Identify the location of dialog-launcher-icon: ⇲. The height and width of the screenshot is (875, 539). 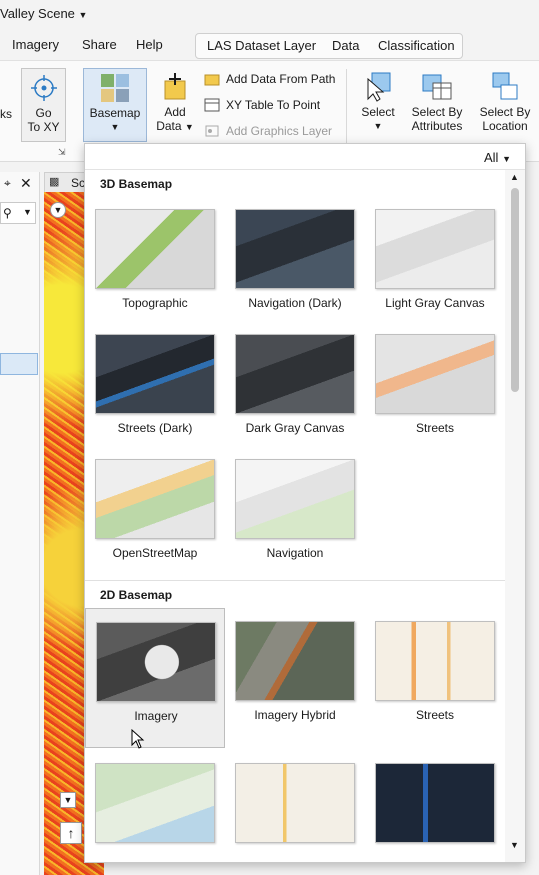
(62, 152).